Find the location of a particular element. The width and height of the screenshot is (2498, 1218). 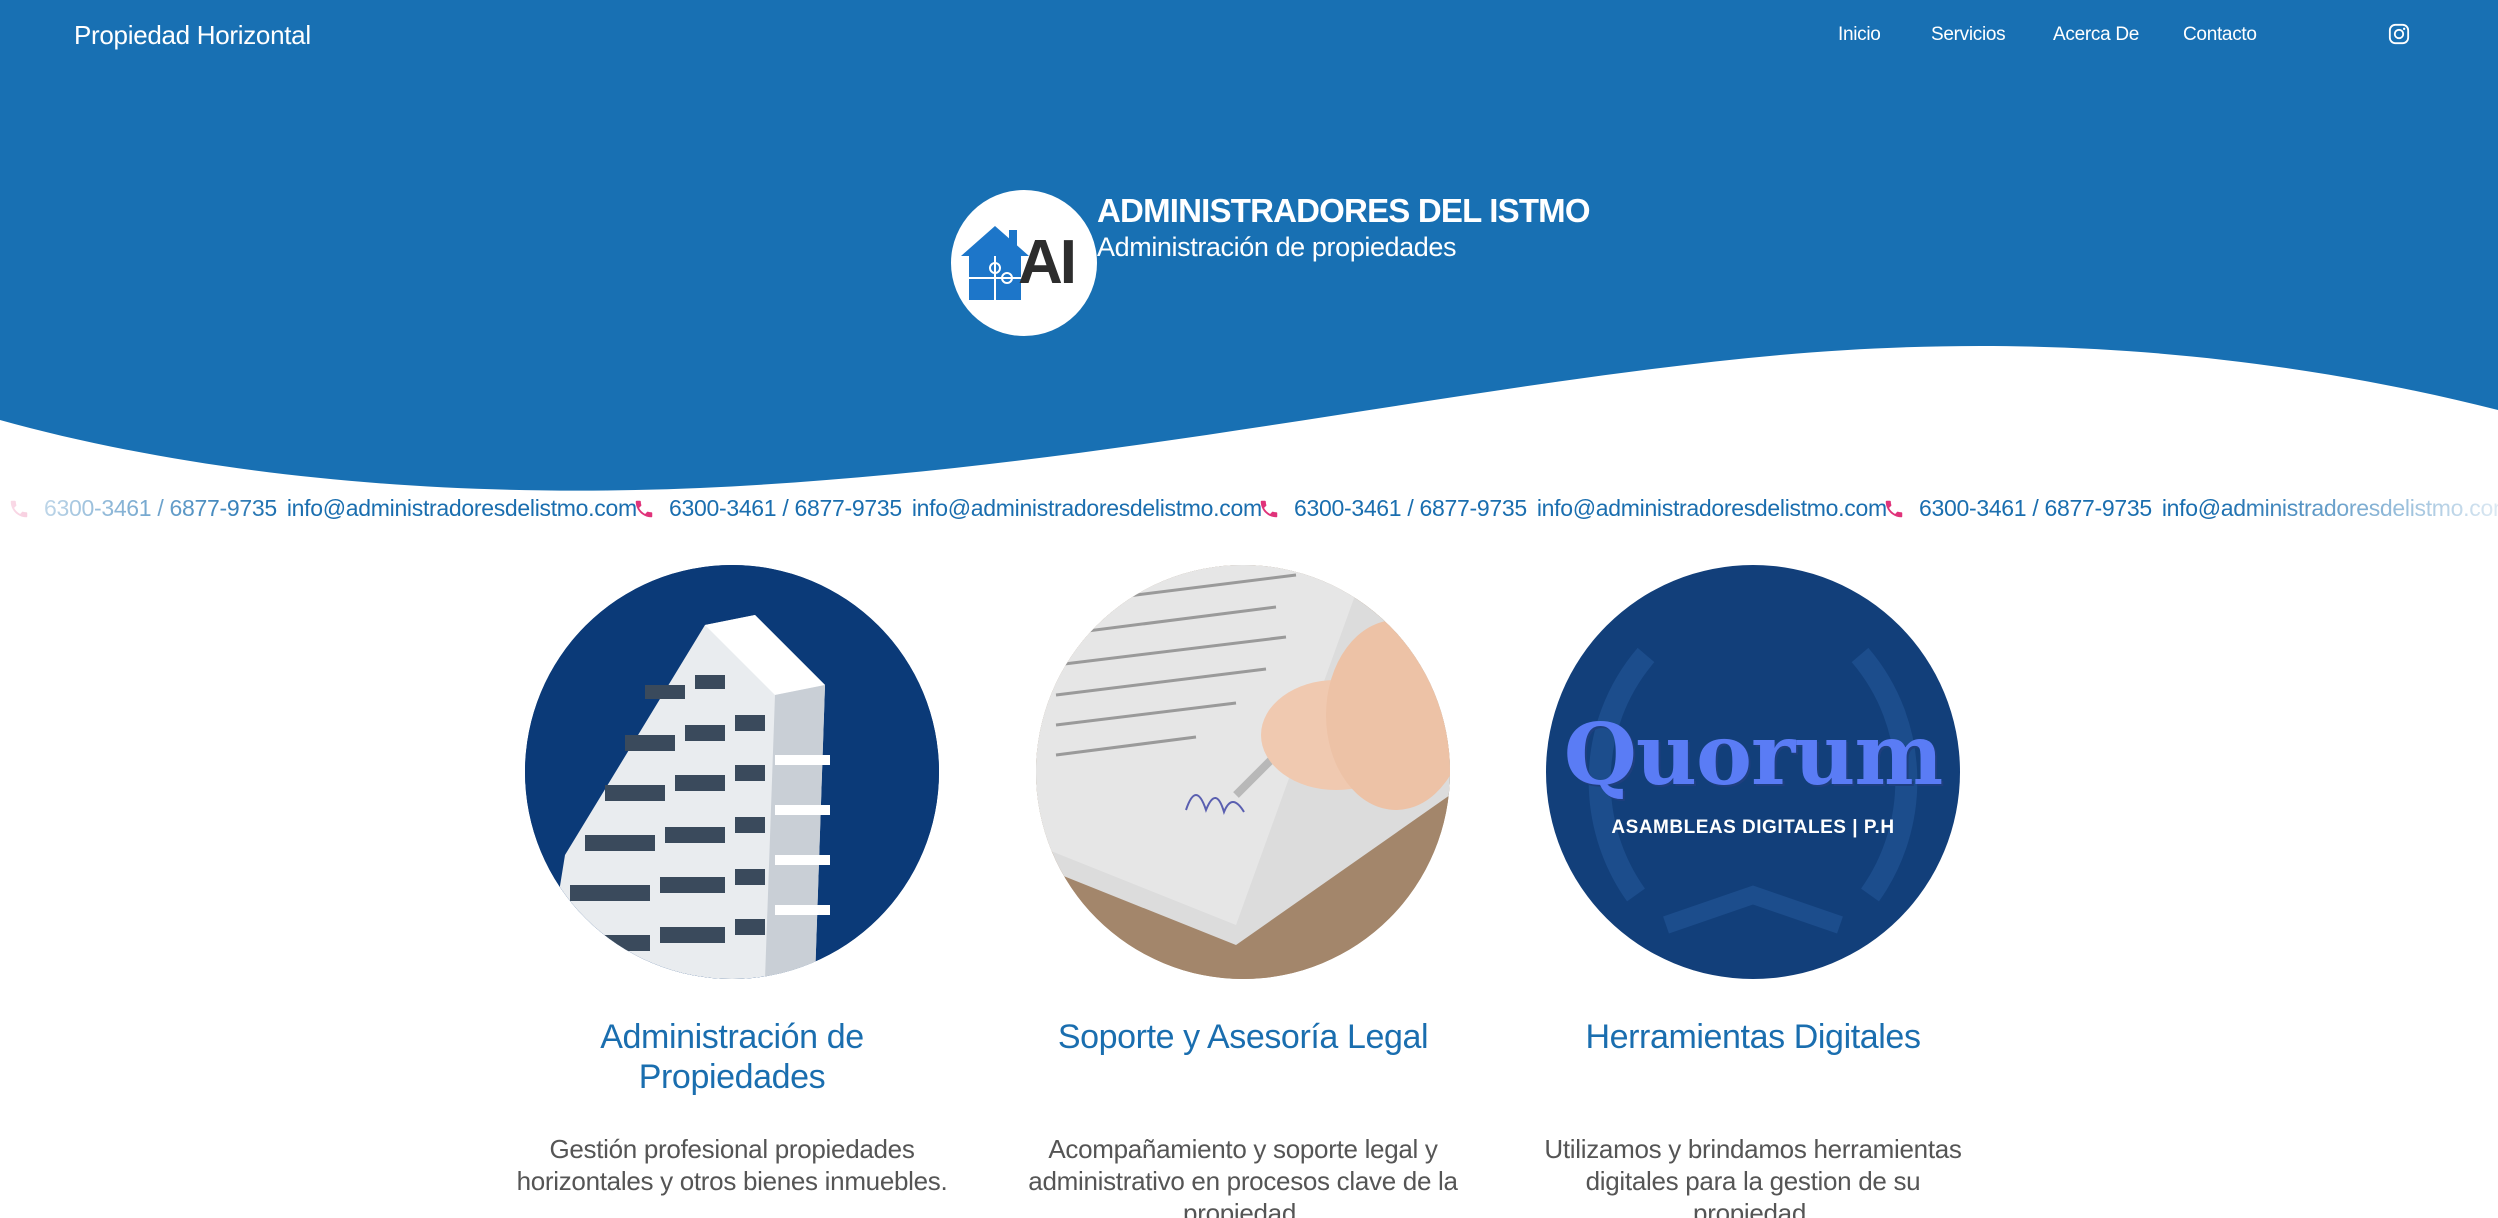

logo-initials: AI is located at coordinates (1047, 262).